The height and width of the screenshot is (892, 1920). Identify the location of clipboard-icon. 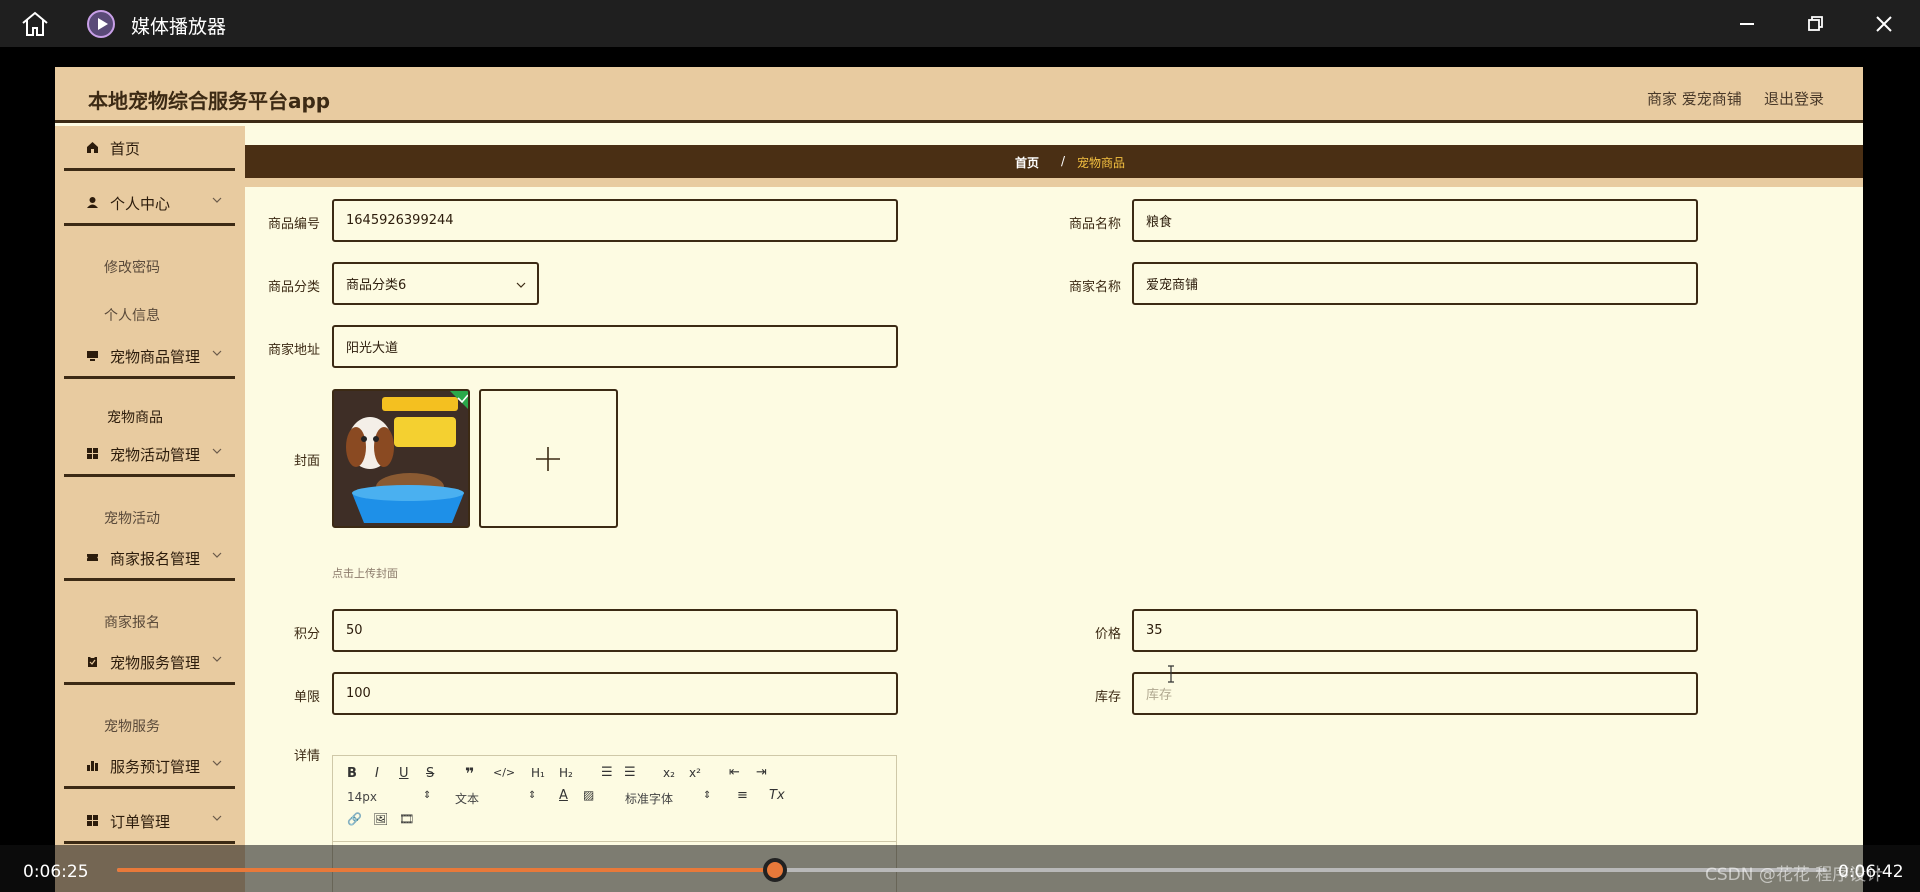
(92, 661).